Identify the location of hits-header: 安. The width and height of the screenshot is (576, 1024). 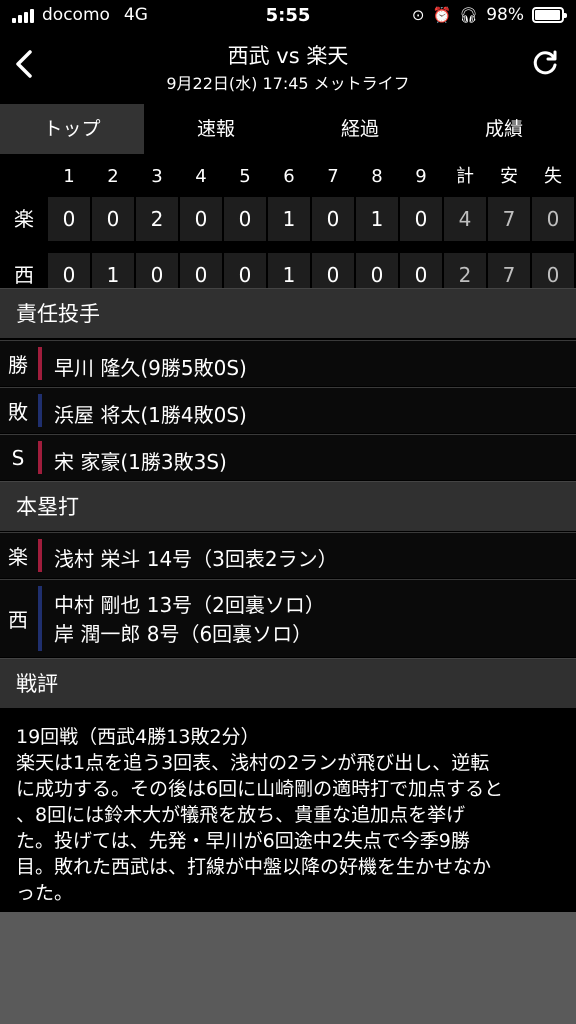
(509, 176).